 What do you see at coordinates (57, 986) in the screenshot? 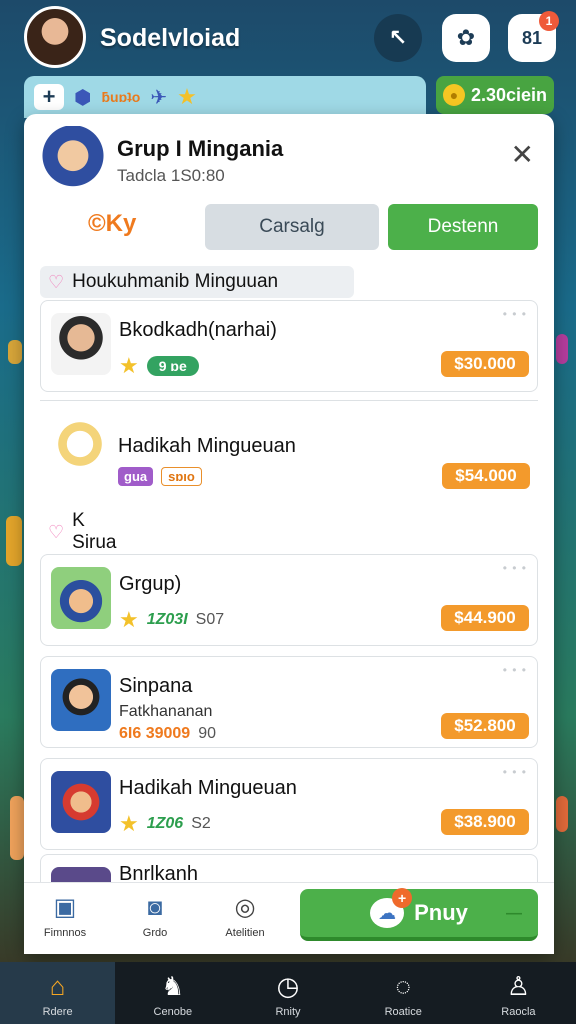
I see `home-icon: ⌂` at bounding box center [57, 986].